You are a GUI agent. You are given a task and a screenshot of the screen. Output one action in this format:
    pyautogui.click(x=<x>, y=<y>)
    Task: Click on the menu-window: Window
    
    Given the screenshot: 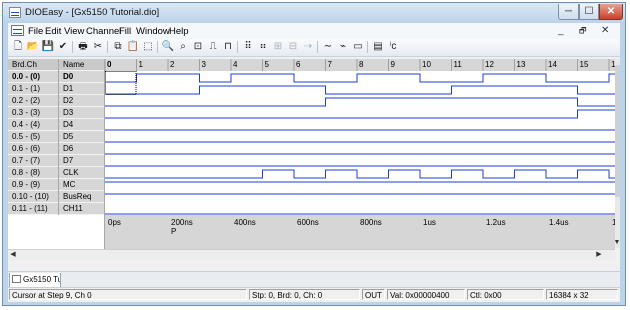 What is the action you would take?
    pyautogui.click(x=153, y=31)
    